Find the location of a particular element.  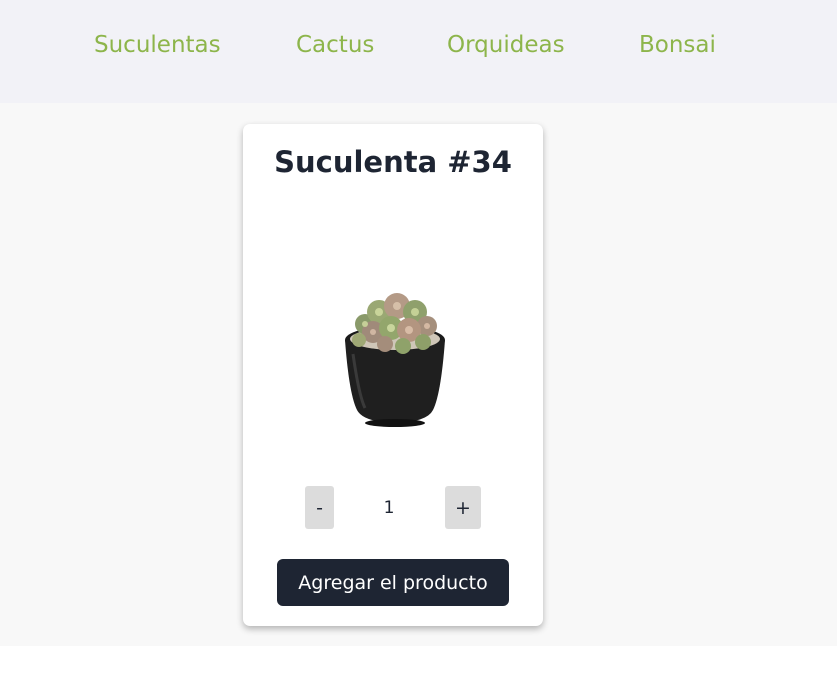

product-title: Suculenta #34 is located at coordinates (393, 162).